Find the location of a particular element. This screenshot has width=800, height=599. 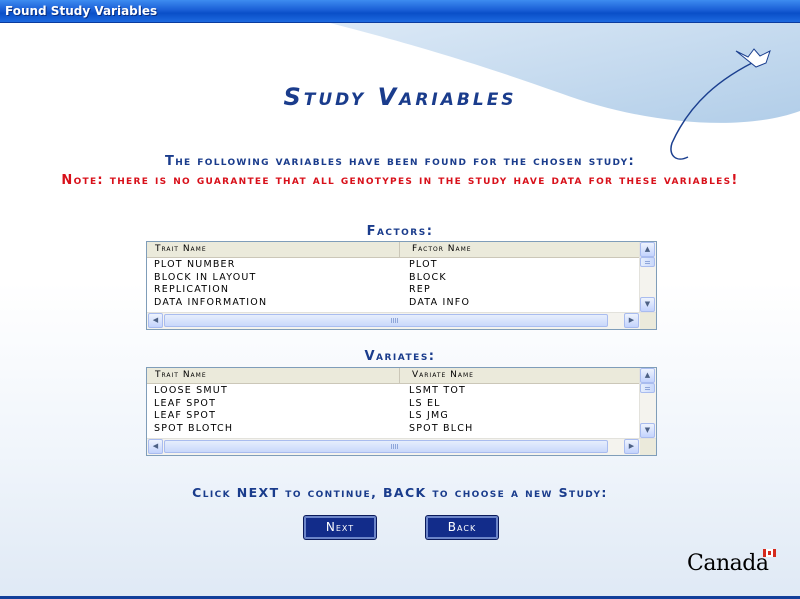

column-header-variate-name: Variate Name is located at coordinates (438, 375).